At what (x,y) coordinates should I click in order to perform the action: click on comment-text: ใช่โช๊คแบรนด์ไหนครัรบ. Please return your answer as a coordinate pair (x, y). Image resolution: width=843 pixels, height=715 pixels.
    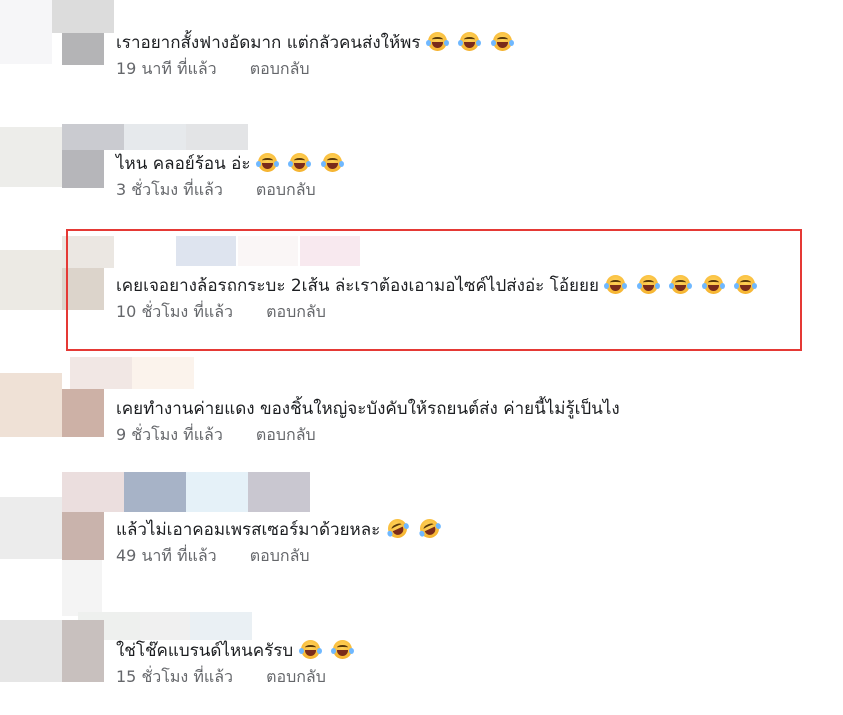
    Looking at the image, I should click on (205, 651).